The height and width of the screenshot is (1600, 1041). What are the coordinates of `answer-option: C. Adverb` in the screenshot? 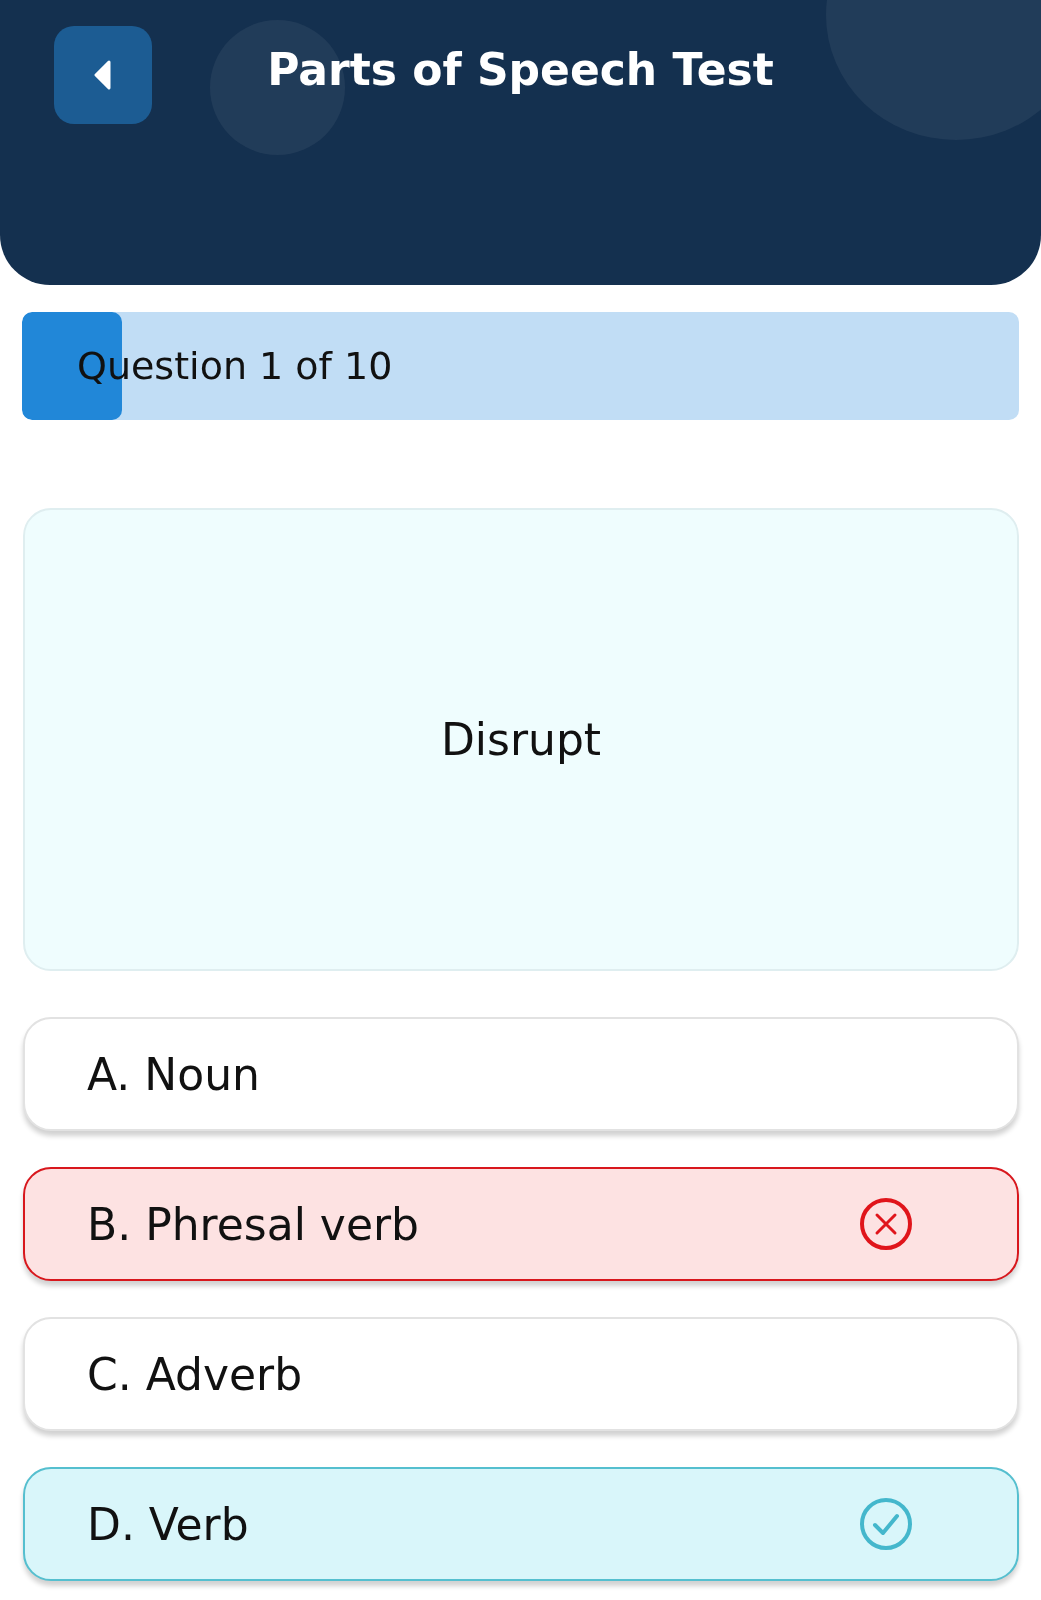 It's located at (521, 1374).